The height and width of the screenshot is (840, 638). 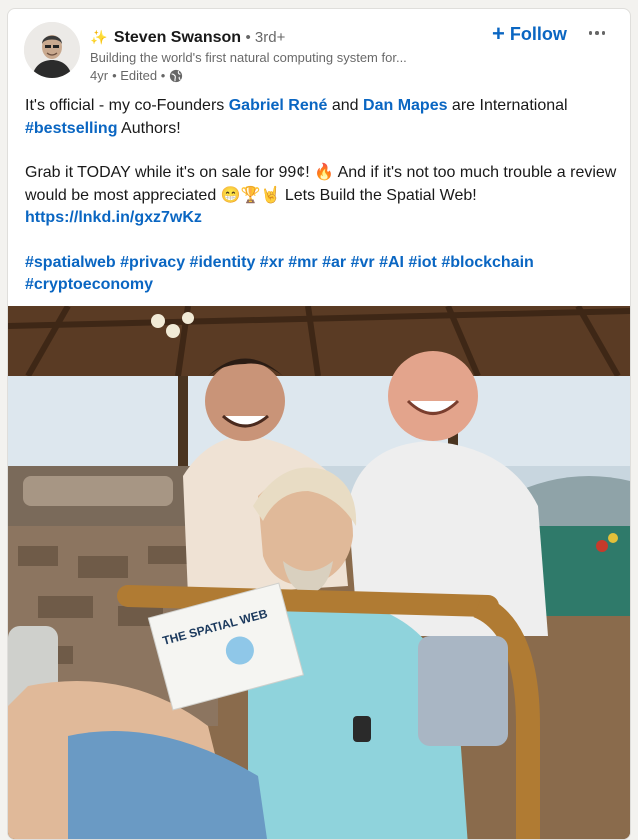 What do you see at coordinates (71, 128) in the screenshot?
I see `hashtag-bestselling: #bestselling` at bounding box center [71, 128].